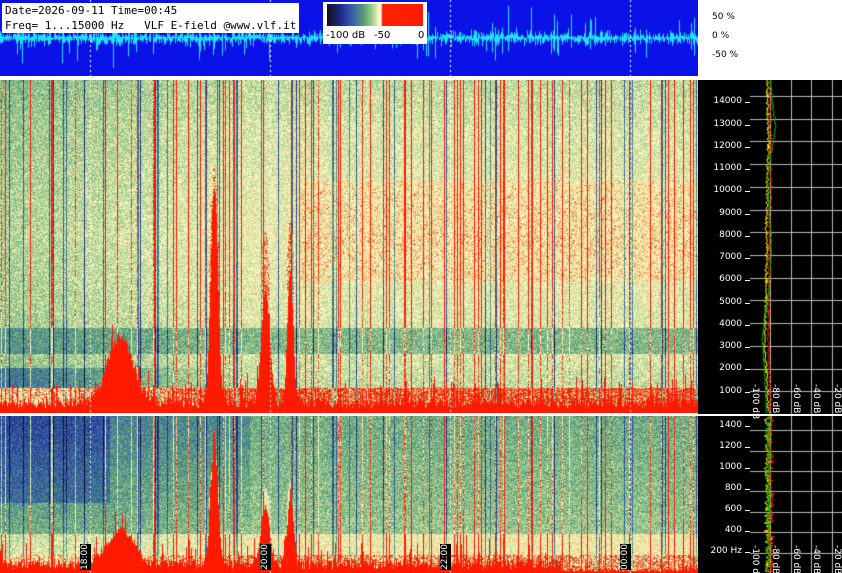 The width and height of the screenshot is (842, 573). What do you see at coordinates (795, 559) in the screenshot?
I see `profile-db-label-p2: -60 dB` at bounding box center [795, 559].